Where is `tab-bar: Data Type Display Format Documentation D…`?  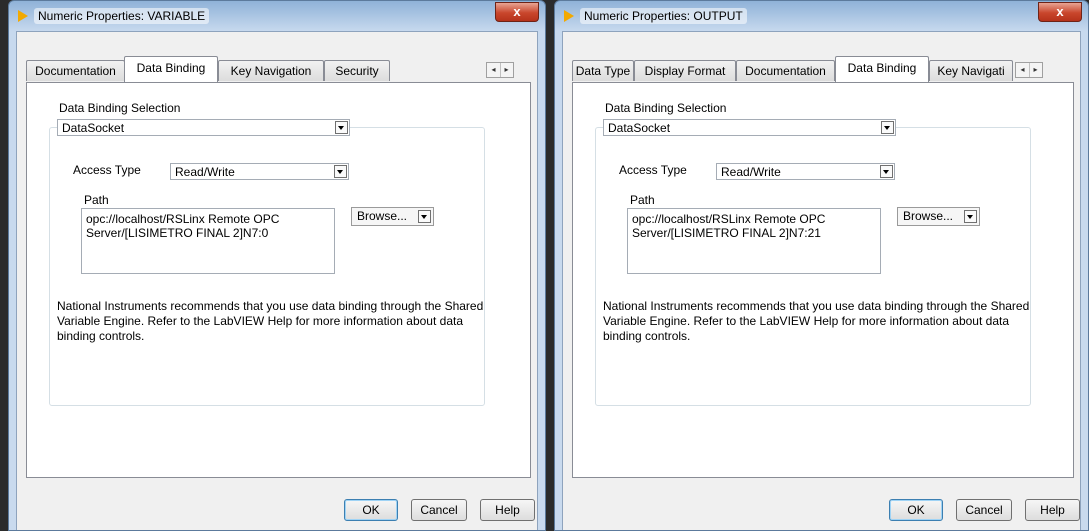
tab-bar: Data Type Display Format Documentation D… is located at coordinates (823, 69).